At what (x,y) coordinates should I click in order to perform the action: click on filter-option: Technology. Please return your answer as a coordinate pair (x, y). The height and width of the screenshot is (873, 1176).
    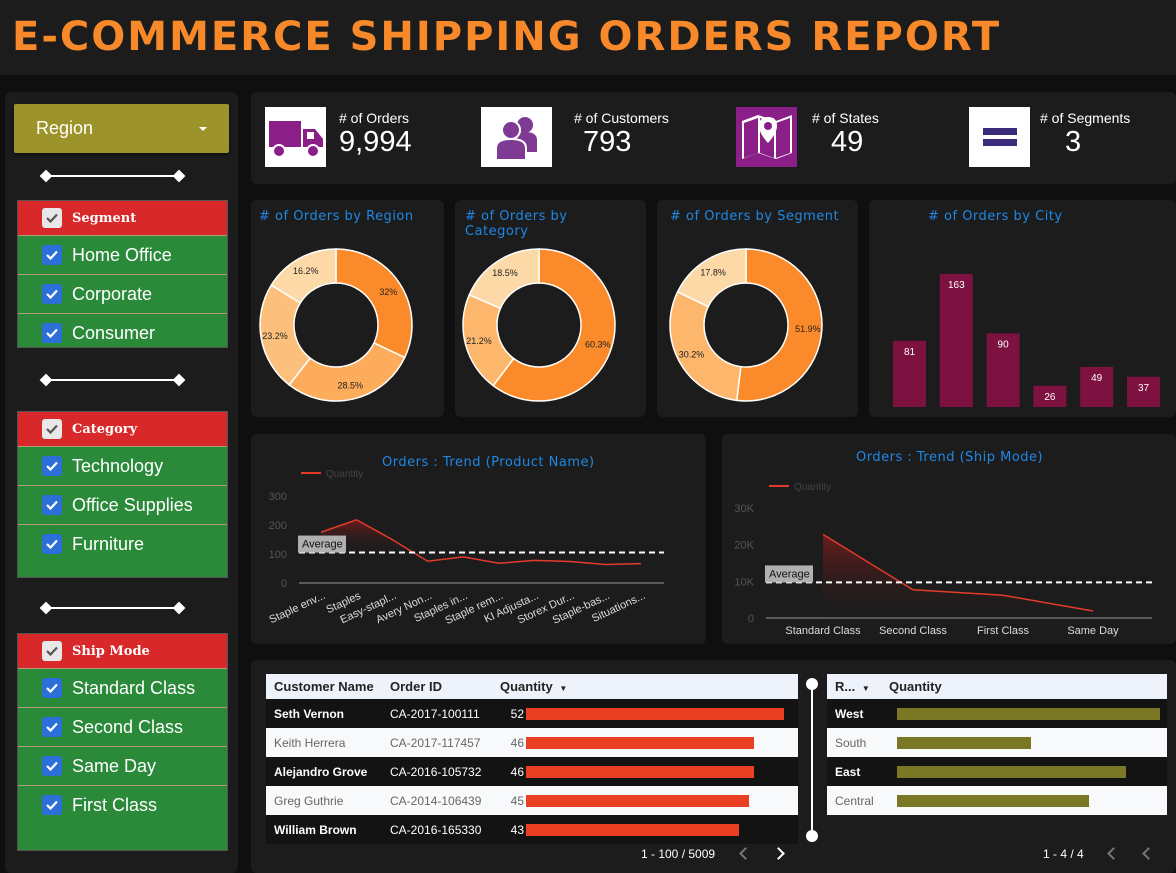
    Looking at the image, I should click on (122, 465).